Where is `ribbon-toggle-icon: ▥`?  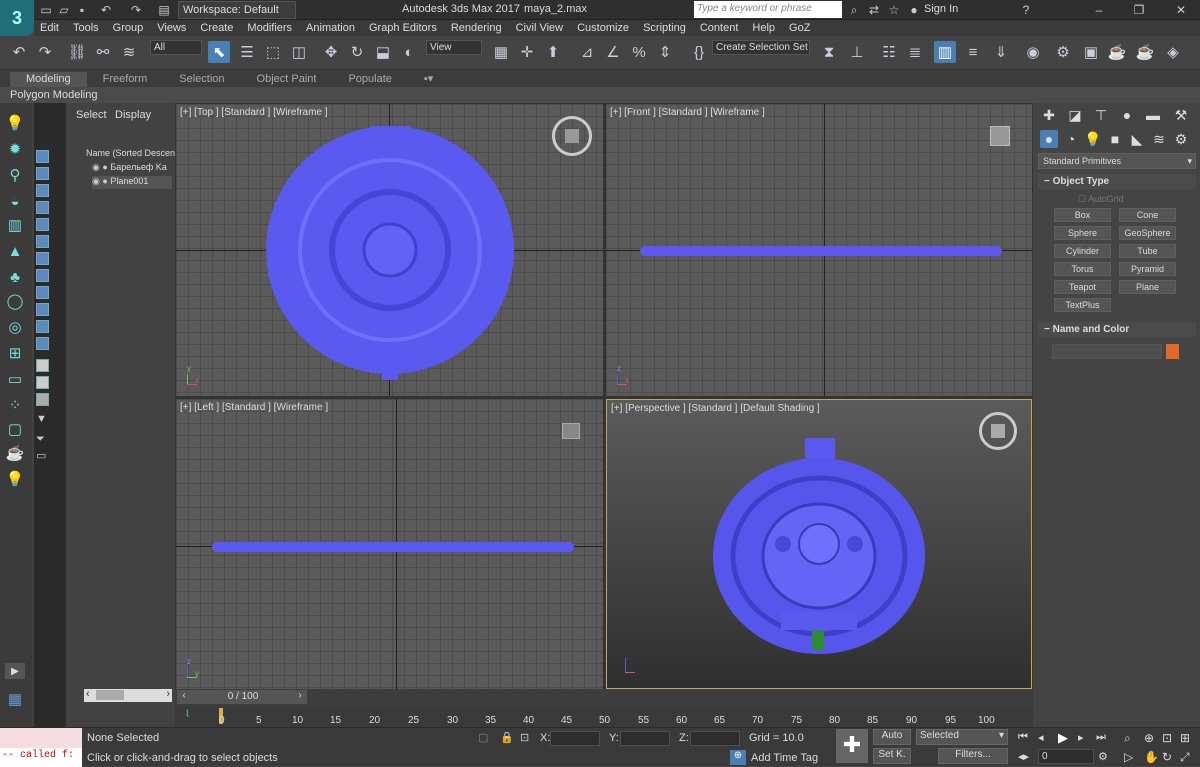
ribbon-toggle-icon: ▥ is located at coordinates (945, 52).